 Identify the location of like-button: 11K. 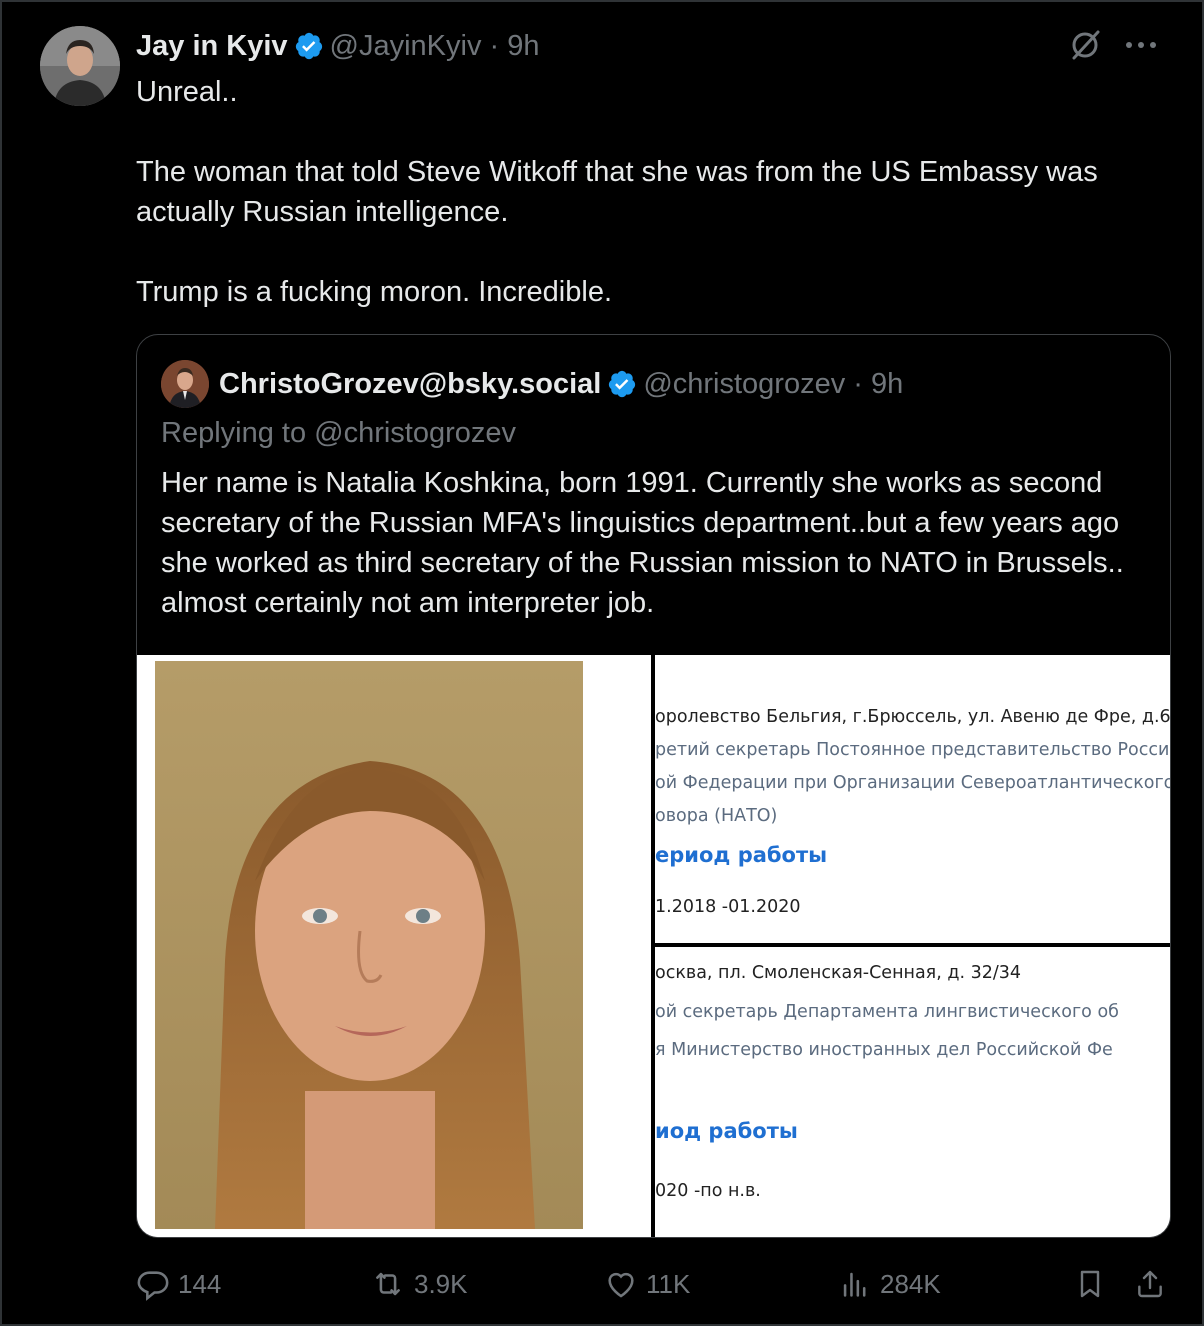
(647, 1284).